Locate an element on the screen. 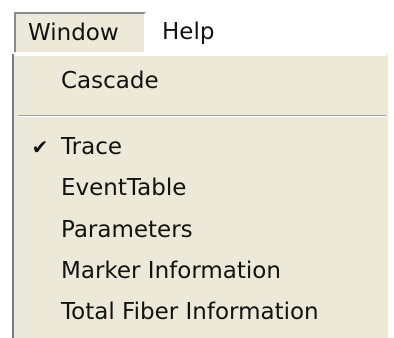 Image resolution: width=394 pixels, height=338 pixels. menu-item-cascade: Cascade is located at coordinates (200, 81).